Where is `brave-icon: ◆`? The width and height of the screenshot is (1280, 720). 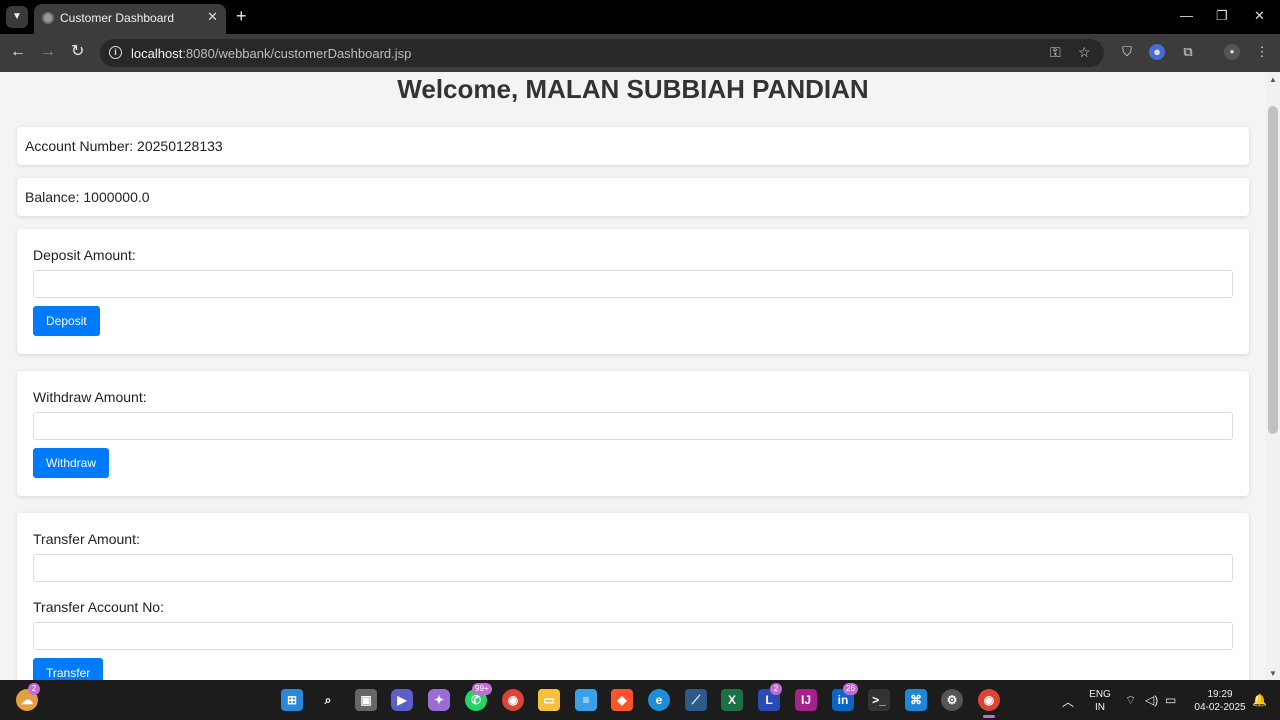
brave-icon: ◆ is located at coordinates (622, 700).